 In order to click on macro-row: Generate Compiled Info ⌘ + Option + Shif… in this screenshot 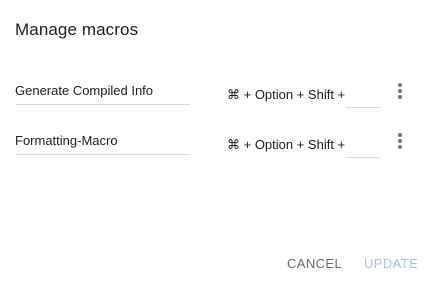, I will do `click(214, 96)`.